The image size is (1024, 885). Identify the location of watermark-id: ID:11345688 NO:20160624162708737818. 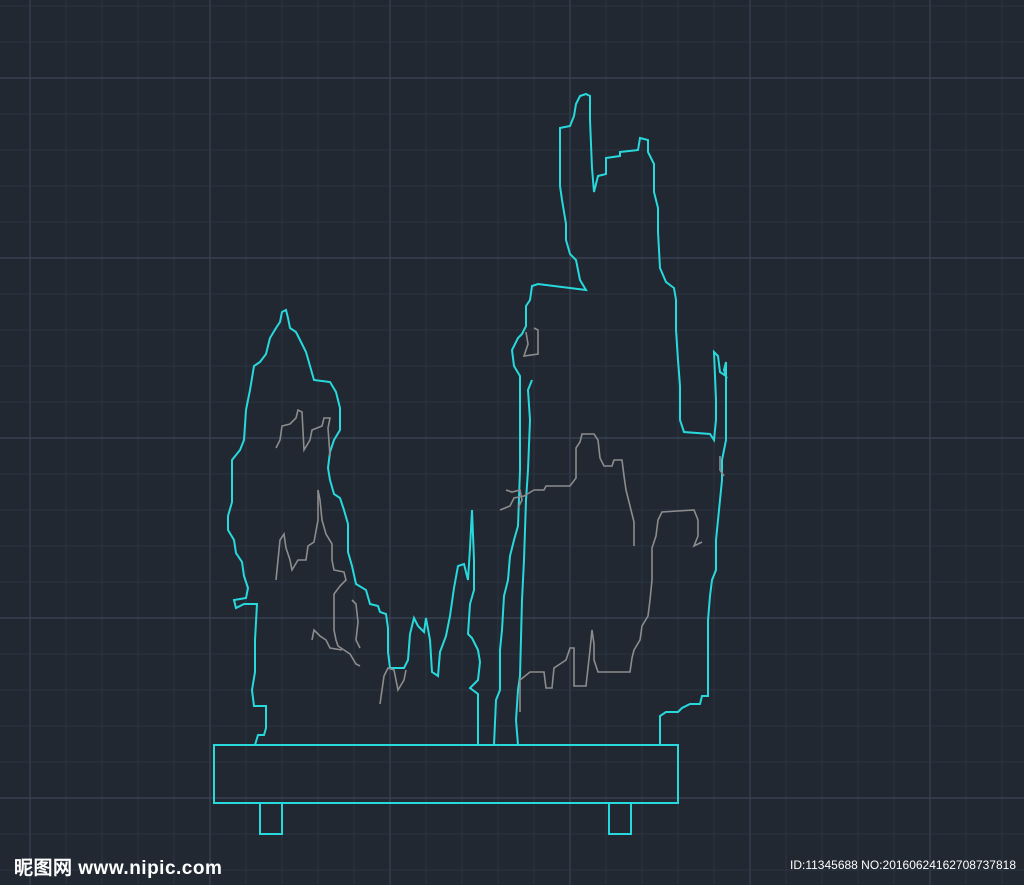
(903, 865).